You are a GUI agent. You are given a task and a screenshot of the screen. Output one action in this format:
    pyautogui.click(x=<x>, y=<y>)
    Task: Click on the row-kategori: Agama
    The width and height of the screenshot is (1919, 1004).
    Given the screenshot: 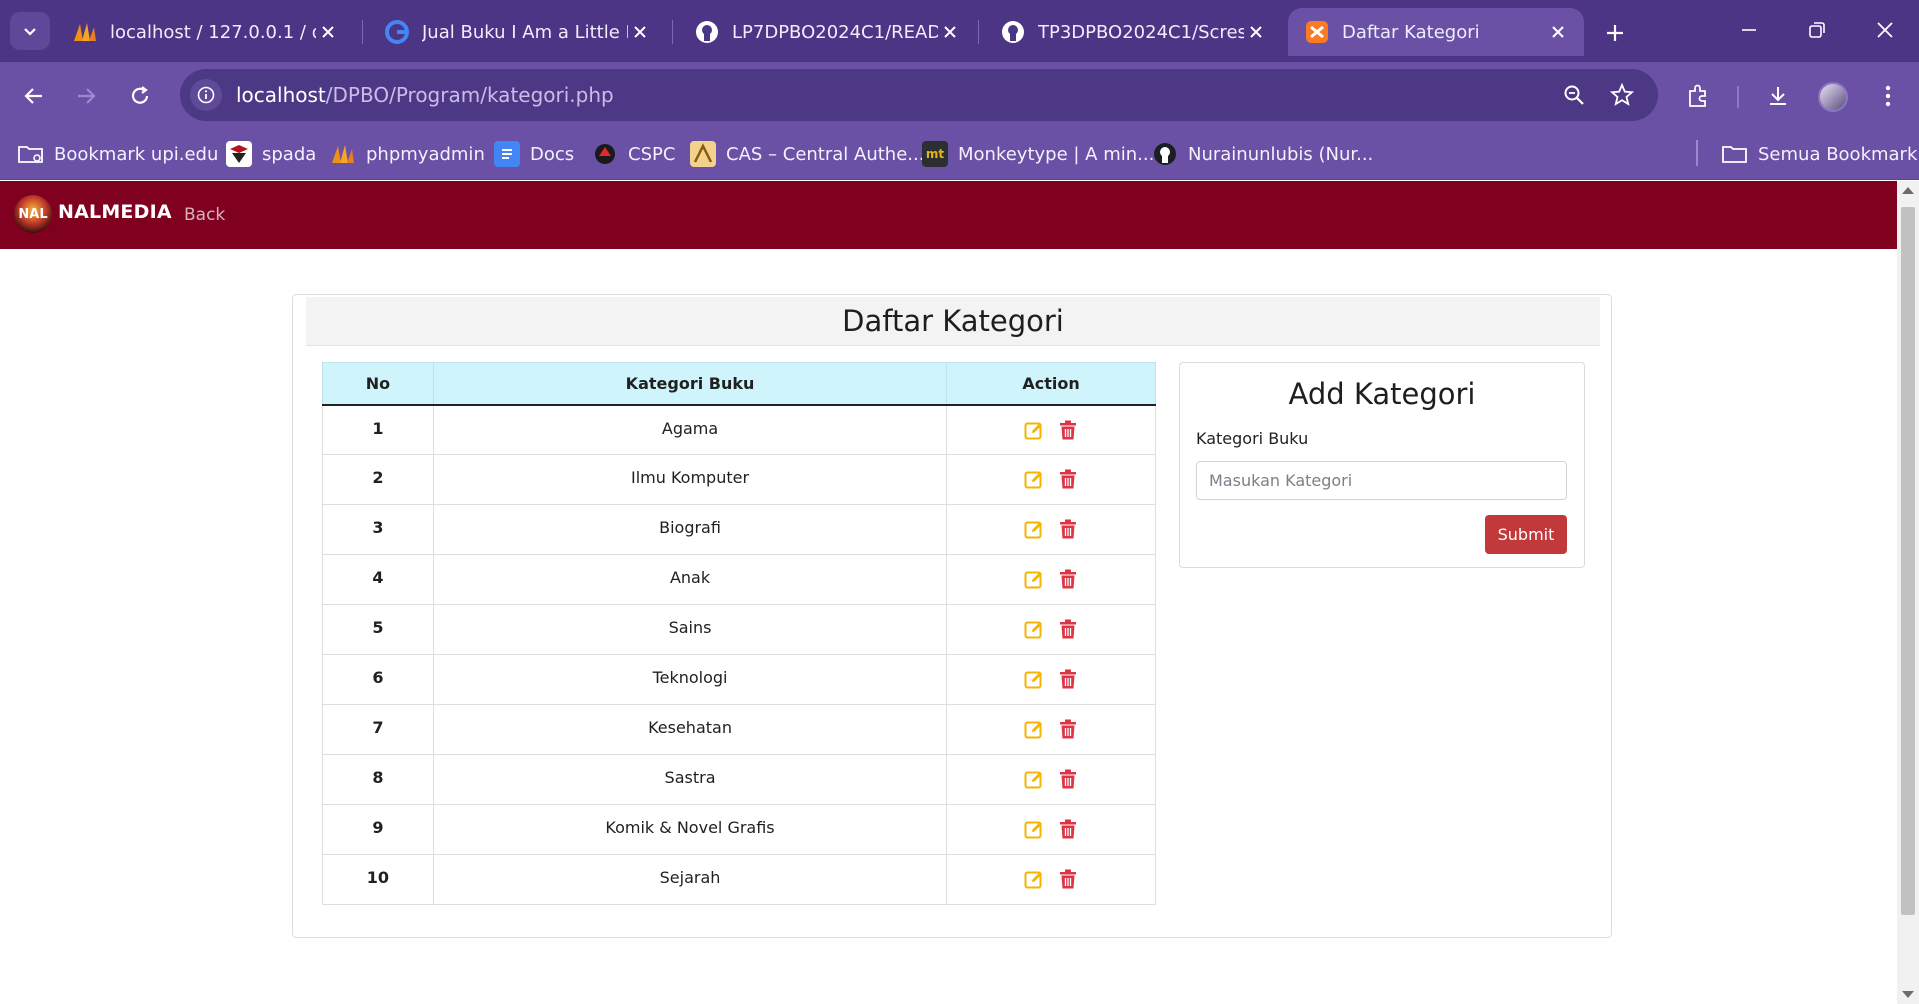 What is the action you would take?
    pyautogui.click(x=690, y=429)
    